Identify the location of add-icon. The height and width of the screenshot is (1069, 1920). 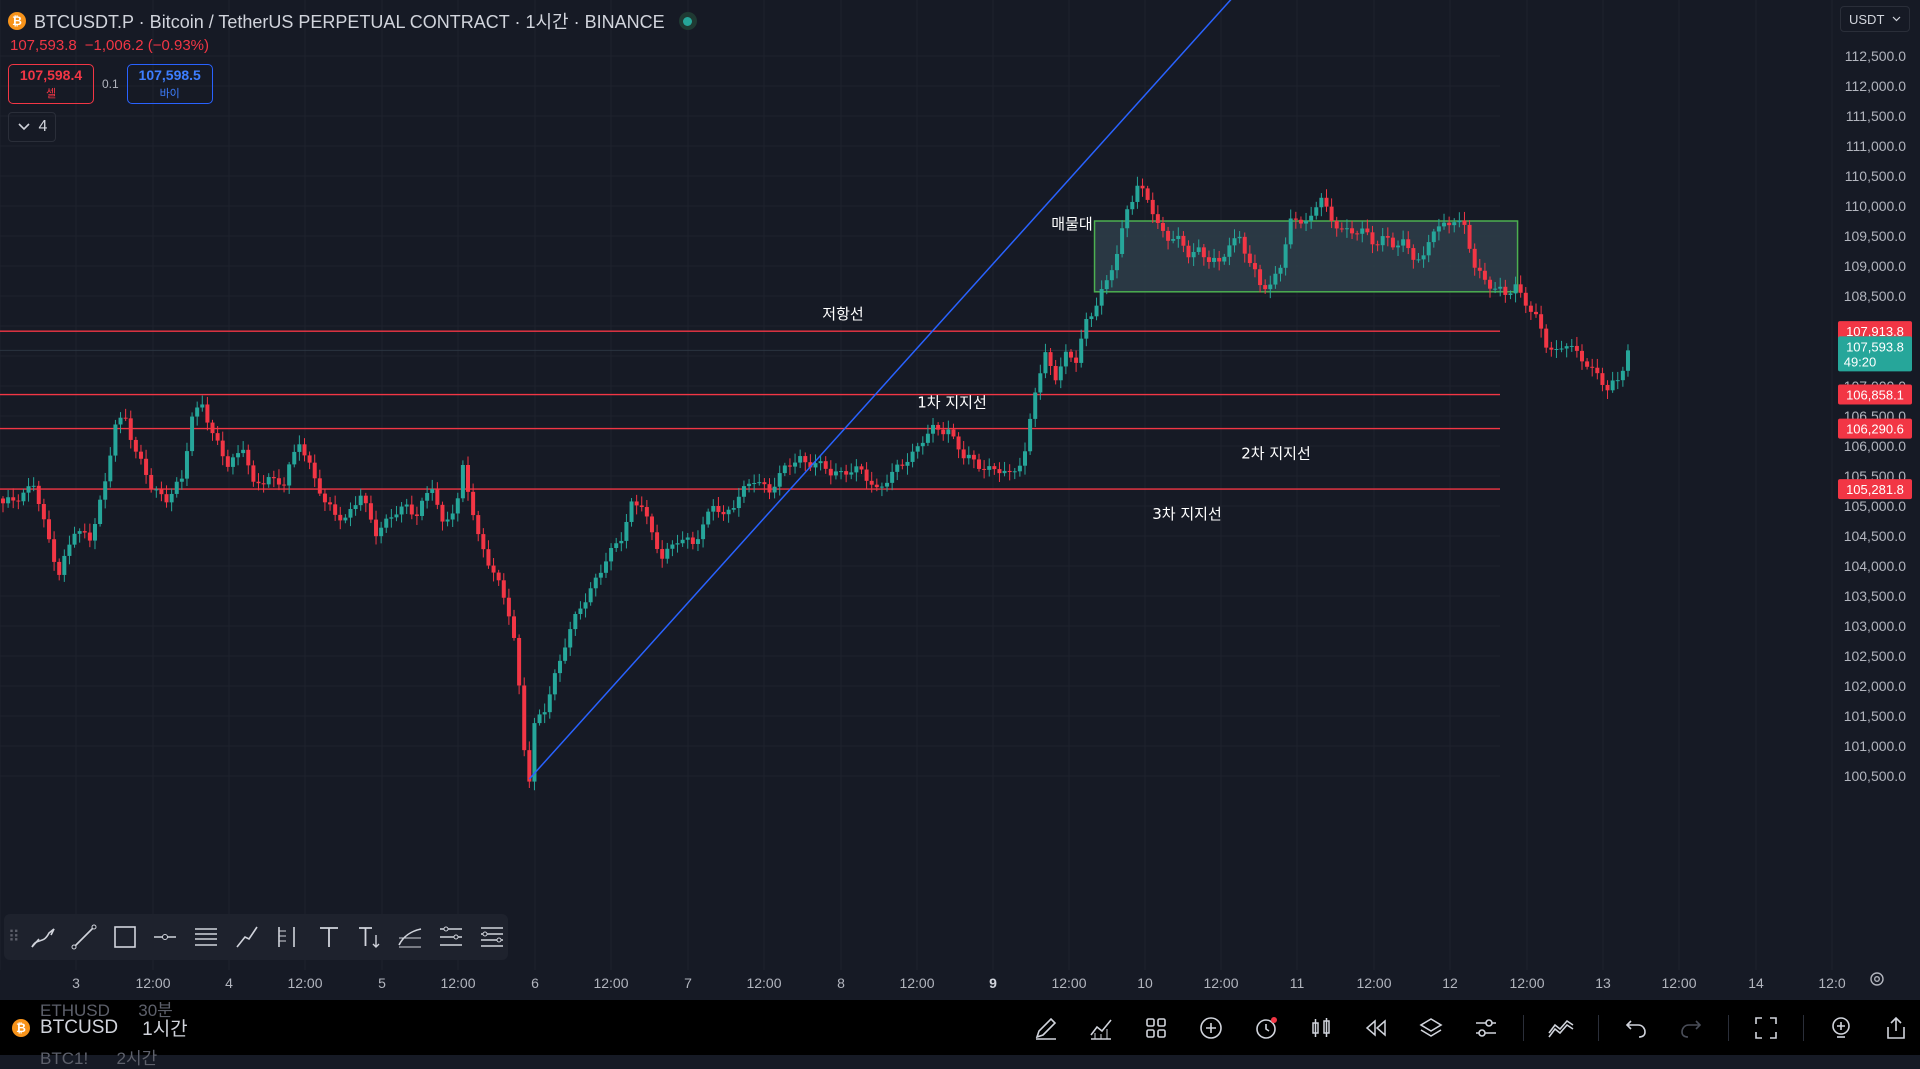
(1211, 1028).